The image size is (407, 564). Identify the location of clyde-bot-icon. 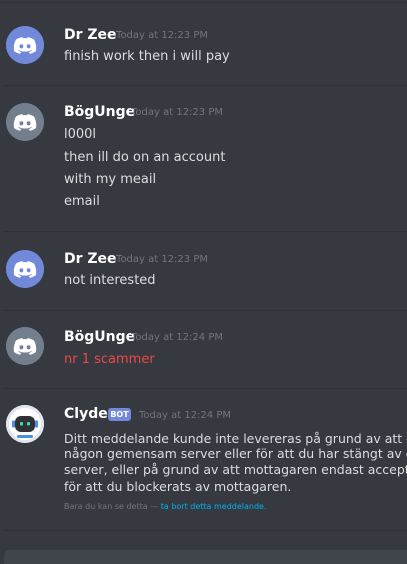
(25, 424).